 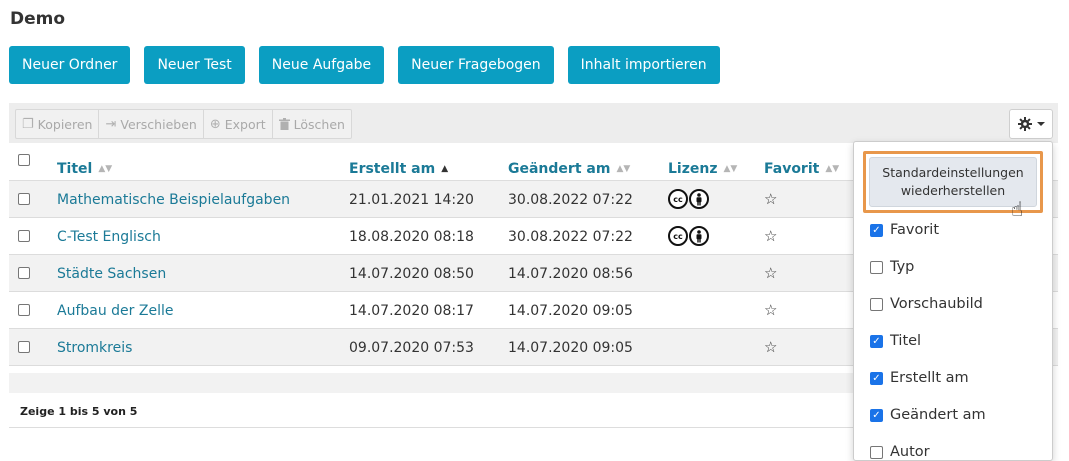 I want to click on row-title-link: Stromkreis, so click(x=94, y=348).